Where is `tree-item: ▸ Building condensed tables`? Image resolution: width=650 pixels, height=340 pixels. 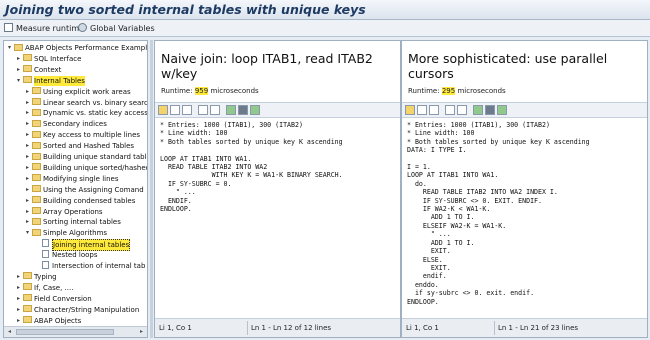 tree-item: ▸ Building condensed tables is located at coordinates (79, 201).